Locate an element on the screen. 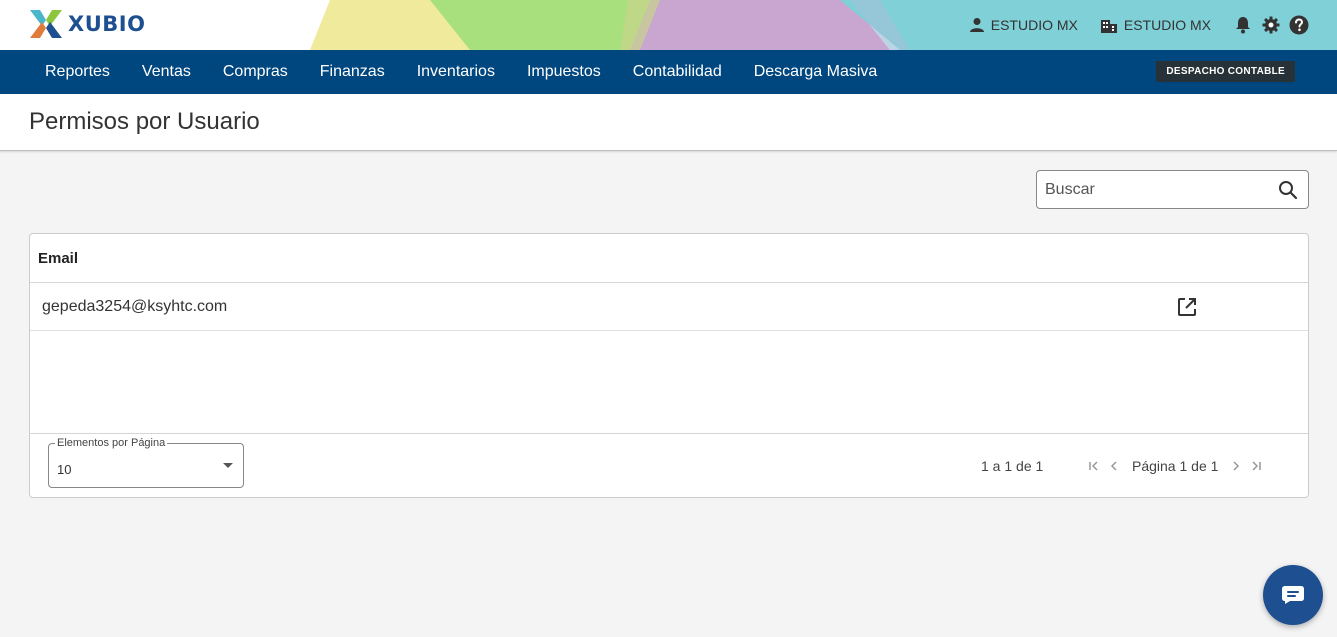 The height and width of the screenshot is (637, 1337). last-page-icon is located at coordinates (1257, 466).